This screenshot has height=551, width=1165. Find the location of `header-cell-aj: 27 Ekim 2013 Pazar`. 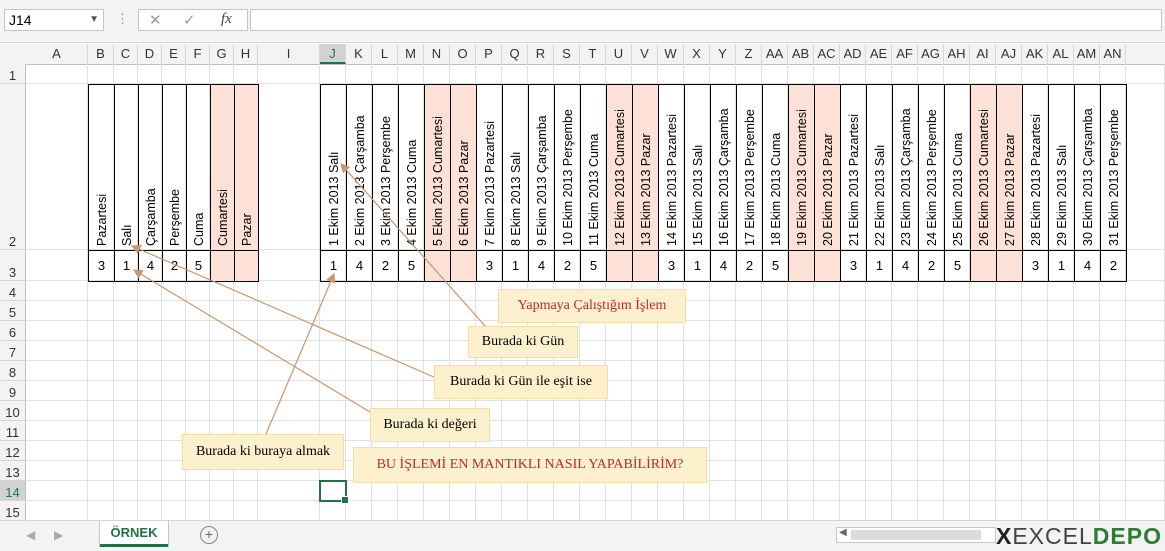

header-cell-aj: 27 Ekim 2013 Pazar is located at coordinates (1009, 167).